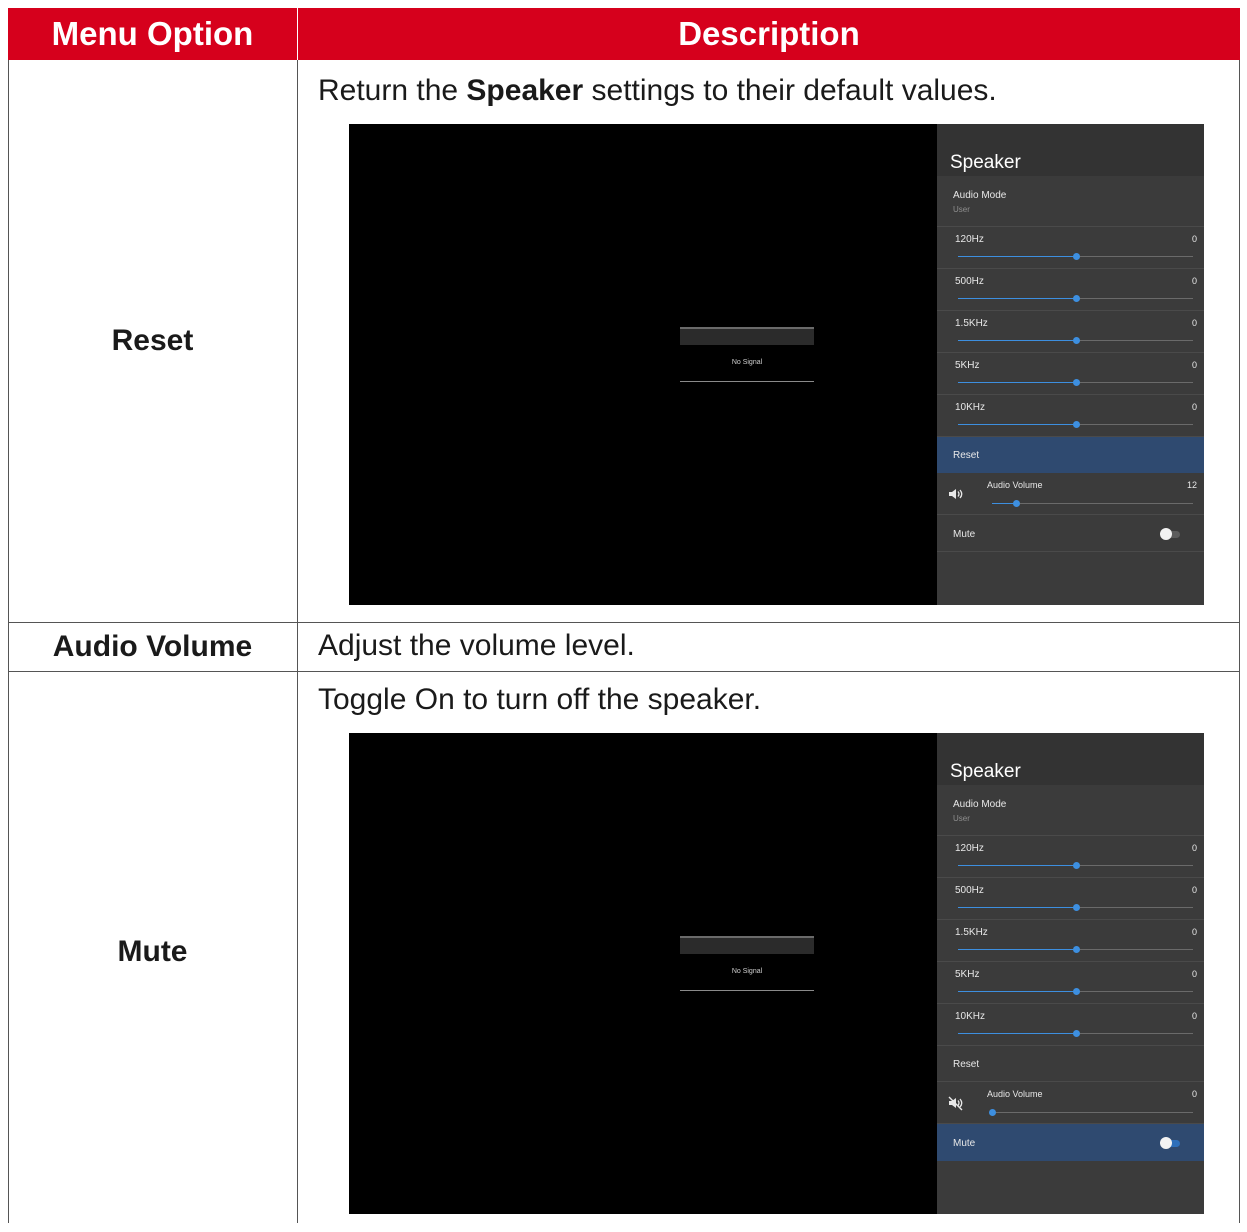 The width and height of the screenshot is (1247, 1232). I want to click on audio-mode-value: User, so click(961, 209).